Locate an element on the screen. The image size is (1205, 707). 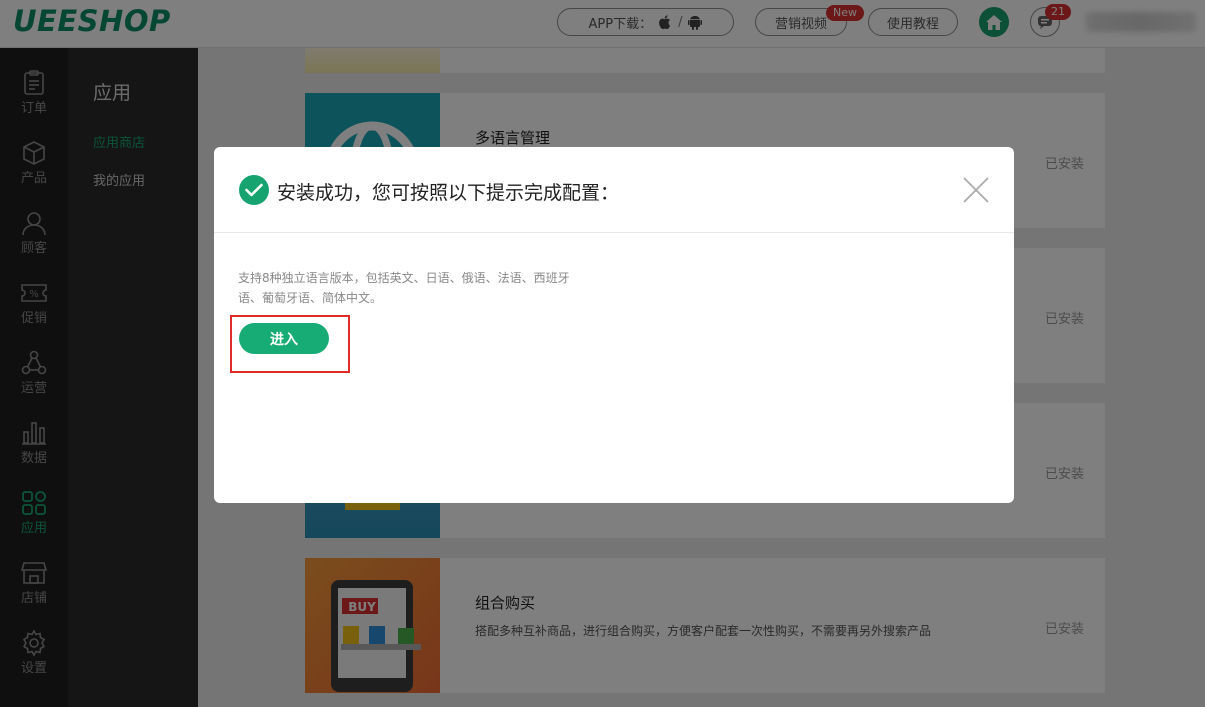
modal-header: 安装成功，您可按照以下提示完成配置： is located at coordinates (614, 190).